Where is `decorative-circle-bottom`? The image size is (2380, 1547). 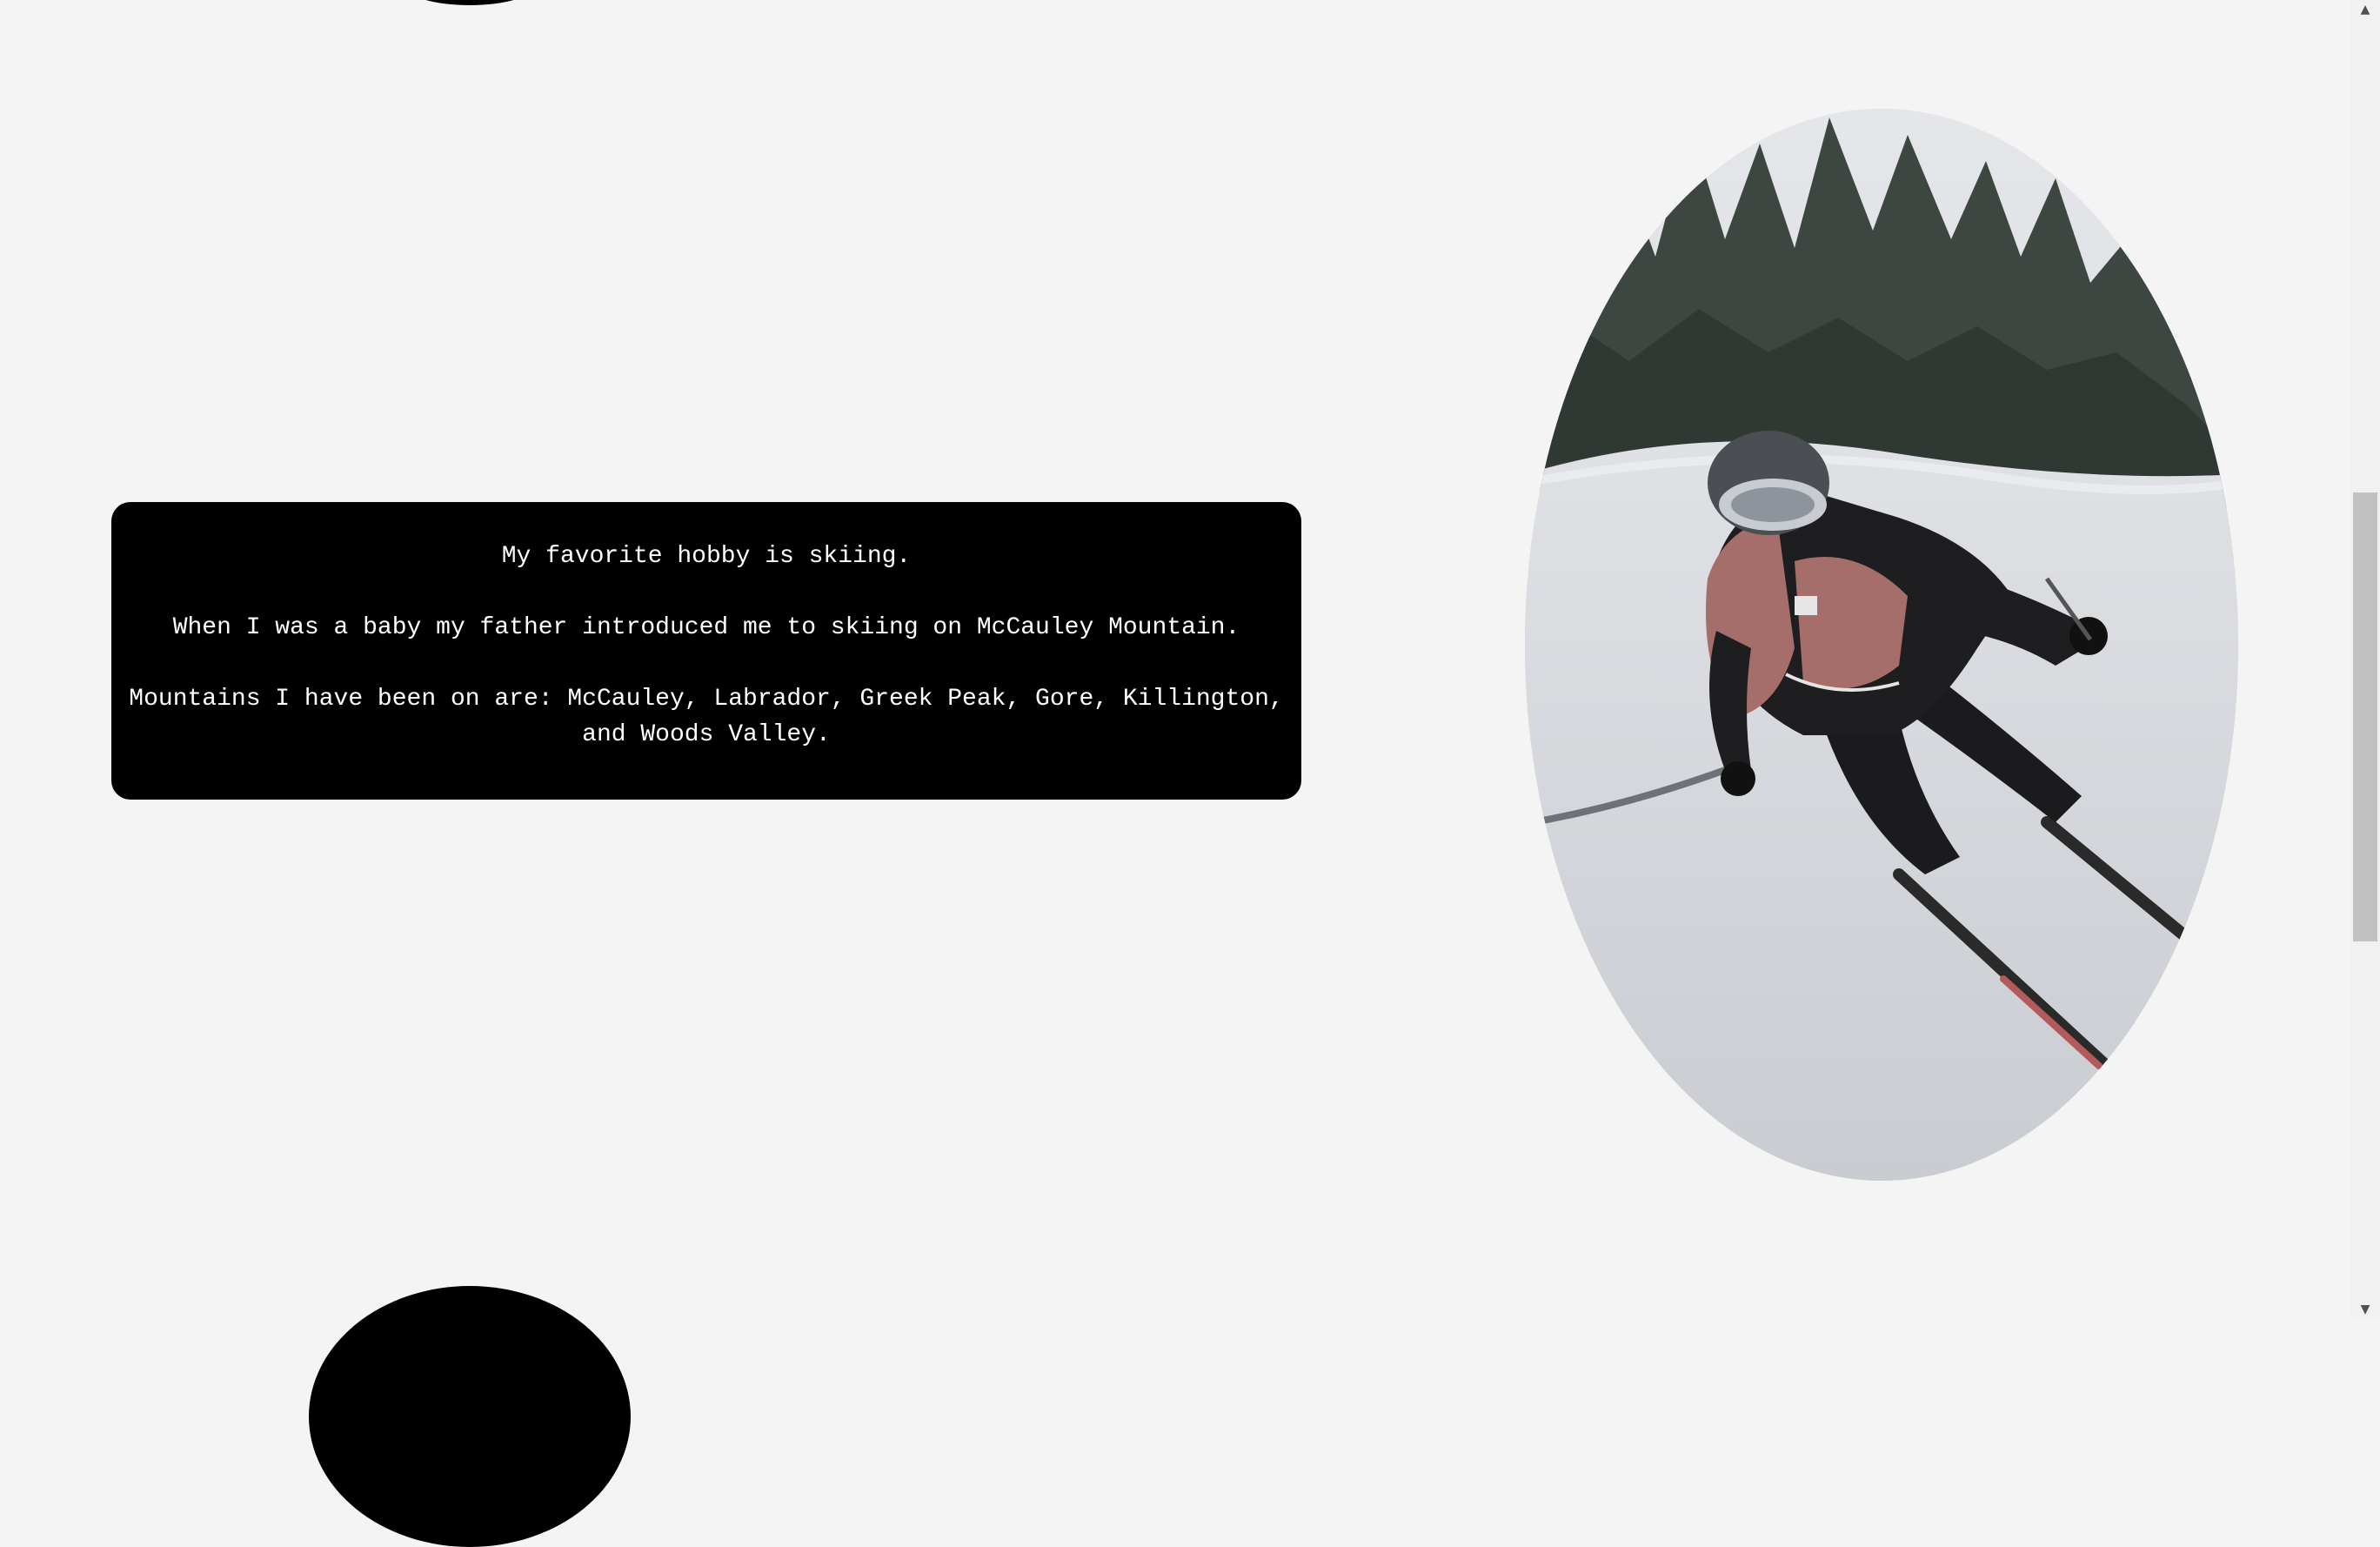 decorative-circle-bottom is located at coordinates (470, 1416).